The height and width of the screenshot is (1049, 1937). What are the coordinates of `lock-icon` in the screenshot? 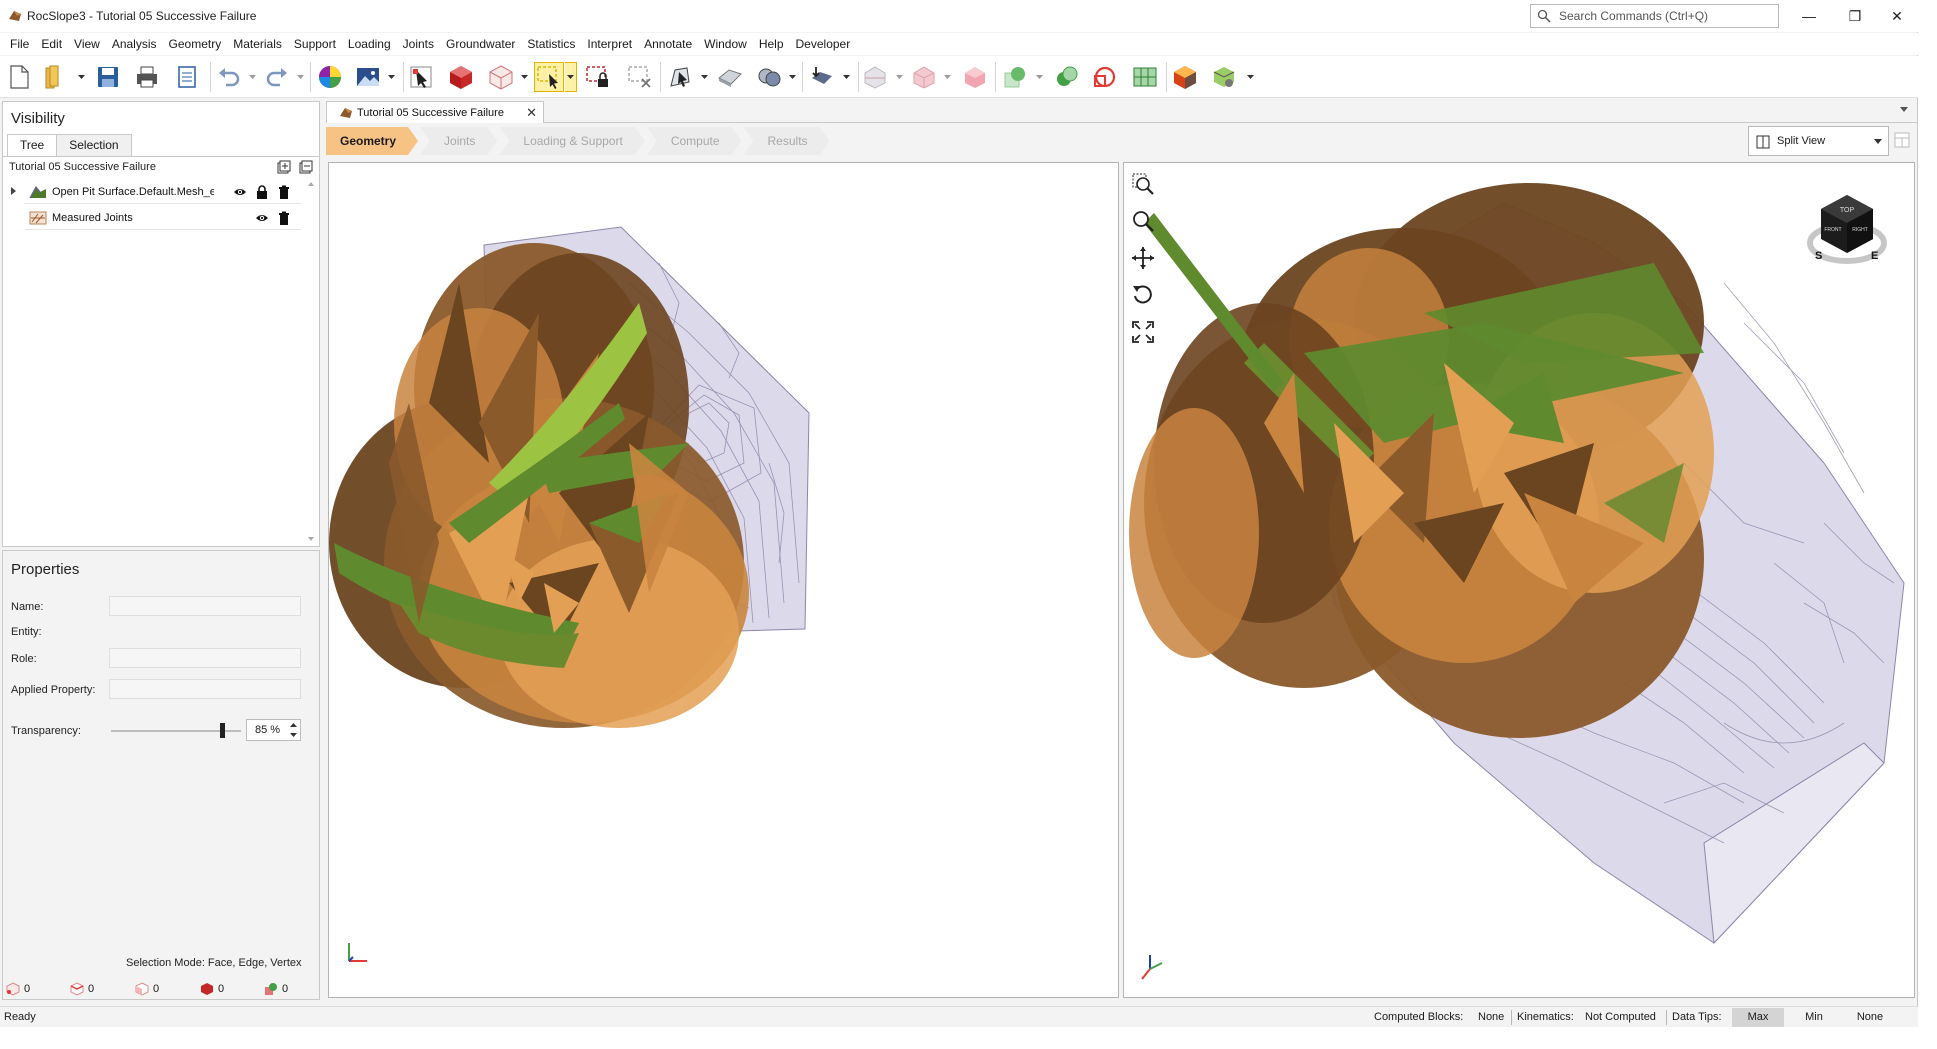 It's located at (262, 192).